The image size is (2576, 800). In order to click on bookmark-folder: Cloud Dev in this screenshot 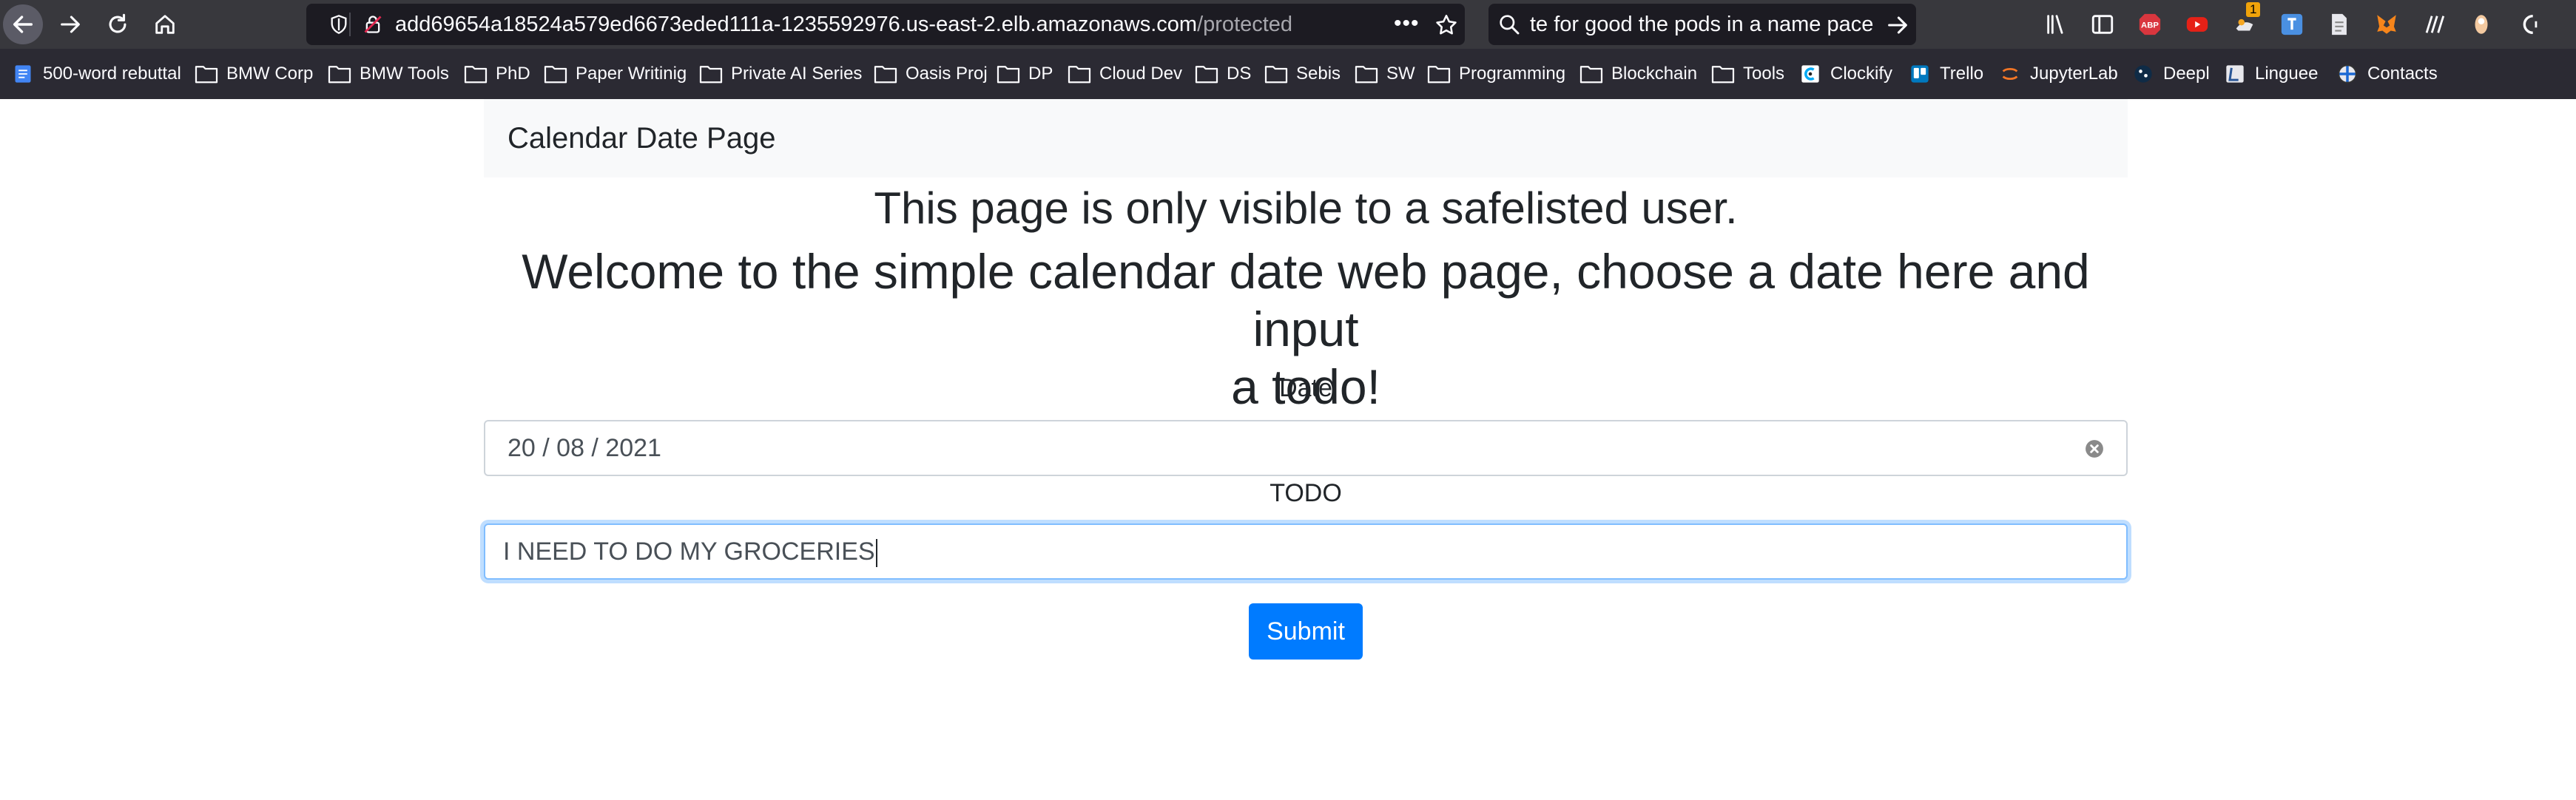, I will do `click(1124, 74)`.